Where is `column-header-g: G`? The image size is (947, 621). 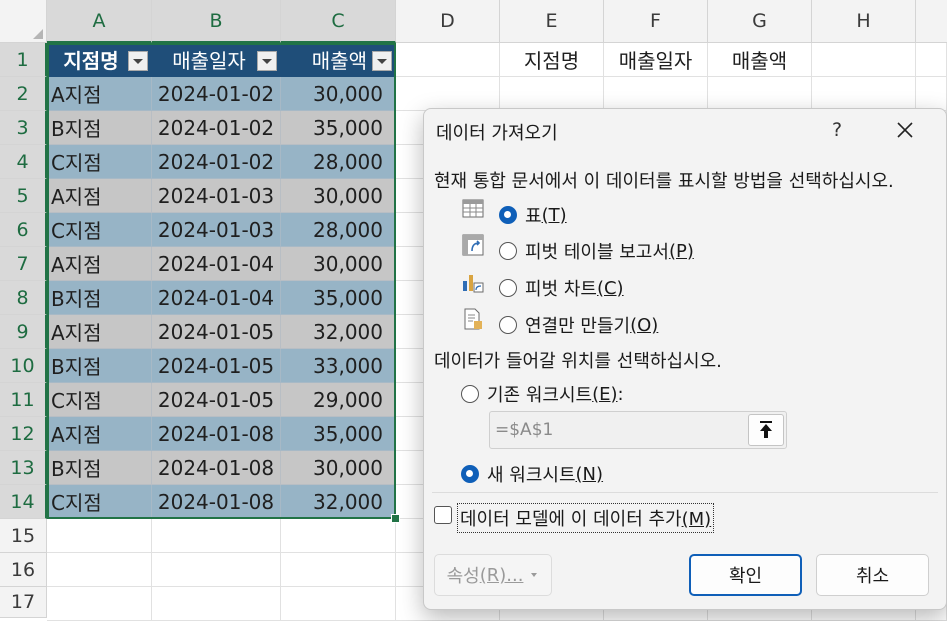
column-header-g: G is located at coordinates (760, 21).